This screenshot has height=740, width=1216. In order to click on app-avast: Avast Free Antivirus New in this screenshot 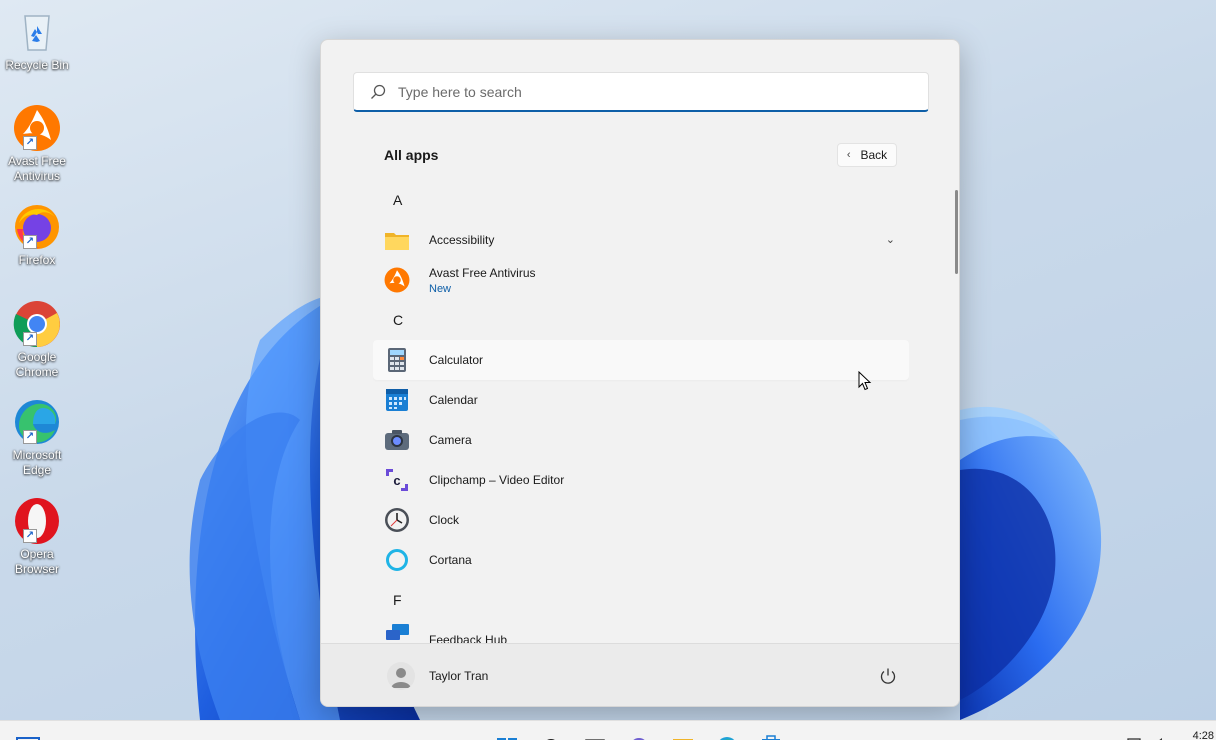, I will do `click(641, 280)`.